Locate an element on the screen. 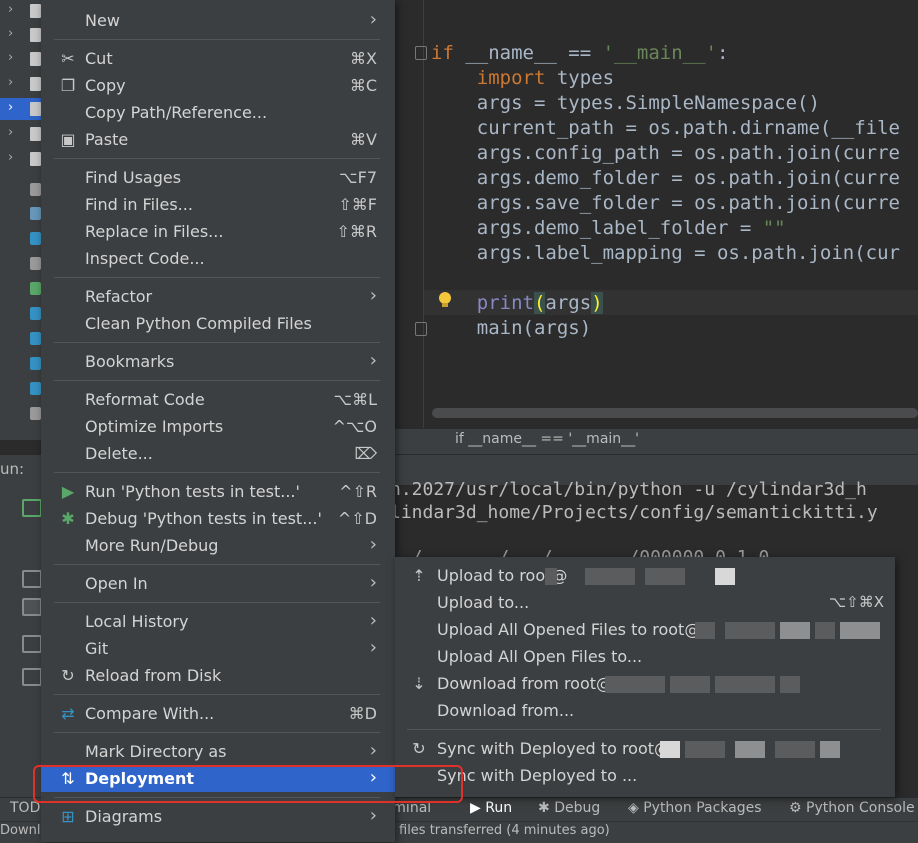  code-line: args.label_mapping = os.path.join(cur is located at coordinates (665, 253).